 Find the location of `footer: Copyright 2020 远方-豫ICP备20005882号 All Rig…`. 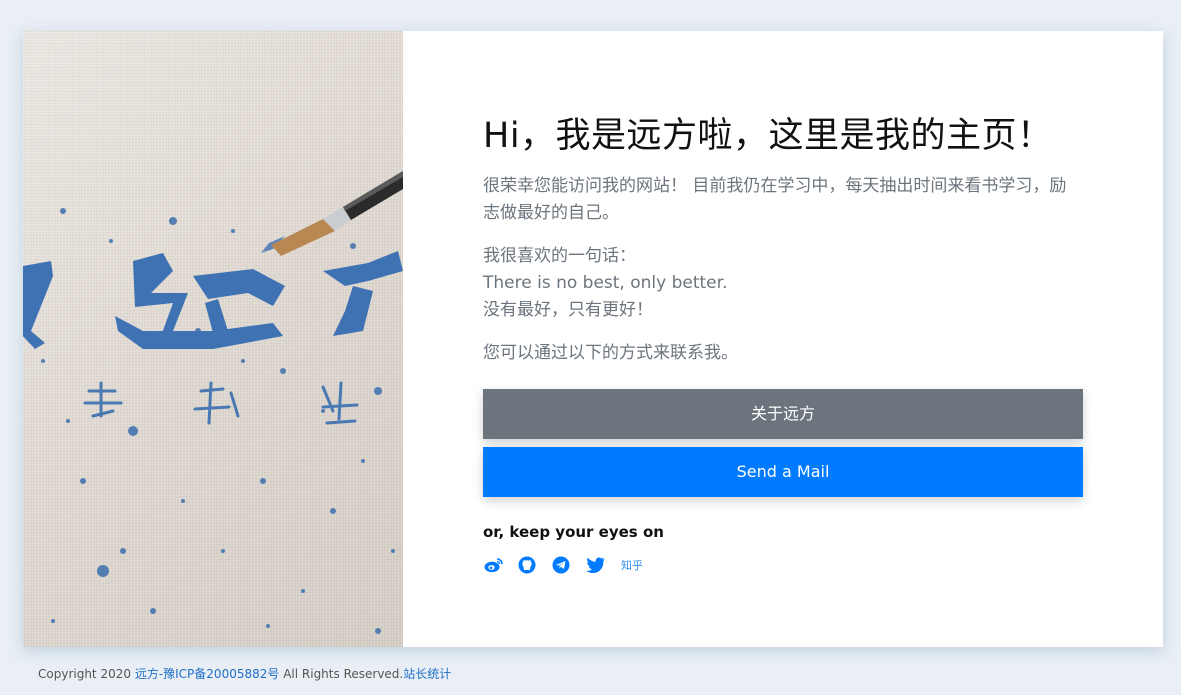

footer: Copyright 2020 远方-豫ICP备20005882号 All Rig… is located at coordinates (244, 673).